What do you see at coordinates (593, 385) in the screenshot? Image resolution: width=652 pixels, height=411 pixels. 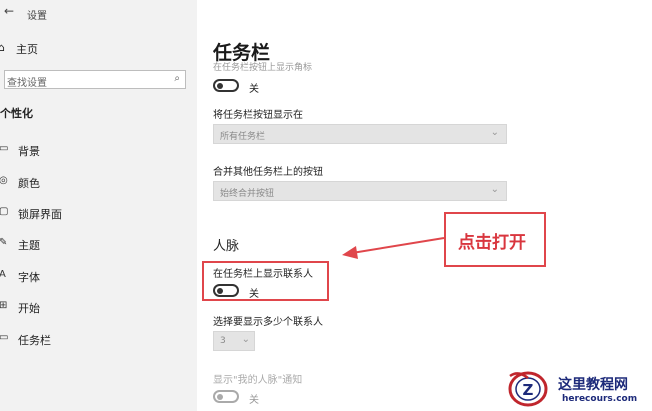 I see `watermark-cn-text: 这里教程网` at bounding box center [593, 385].